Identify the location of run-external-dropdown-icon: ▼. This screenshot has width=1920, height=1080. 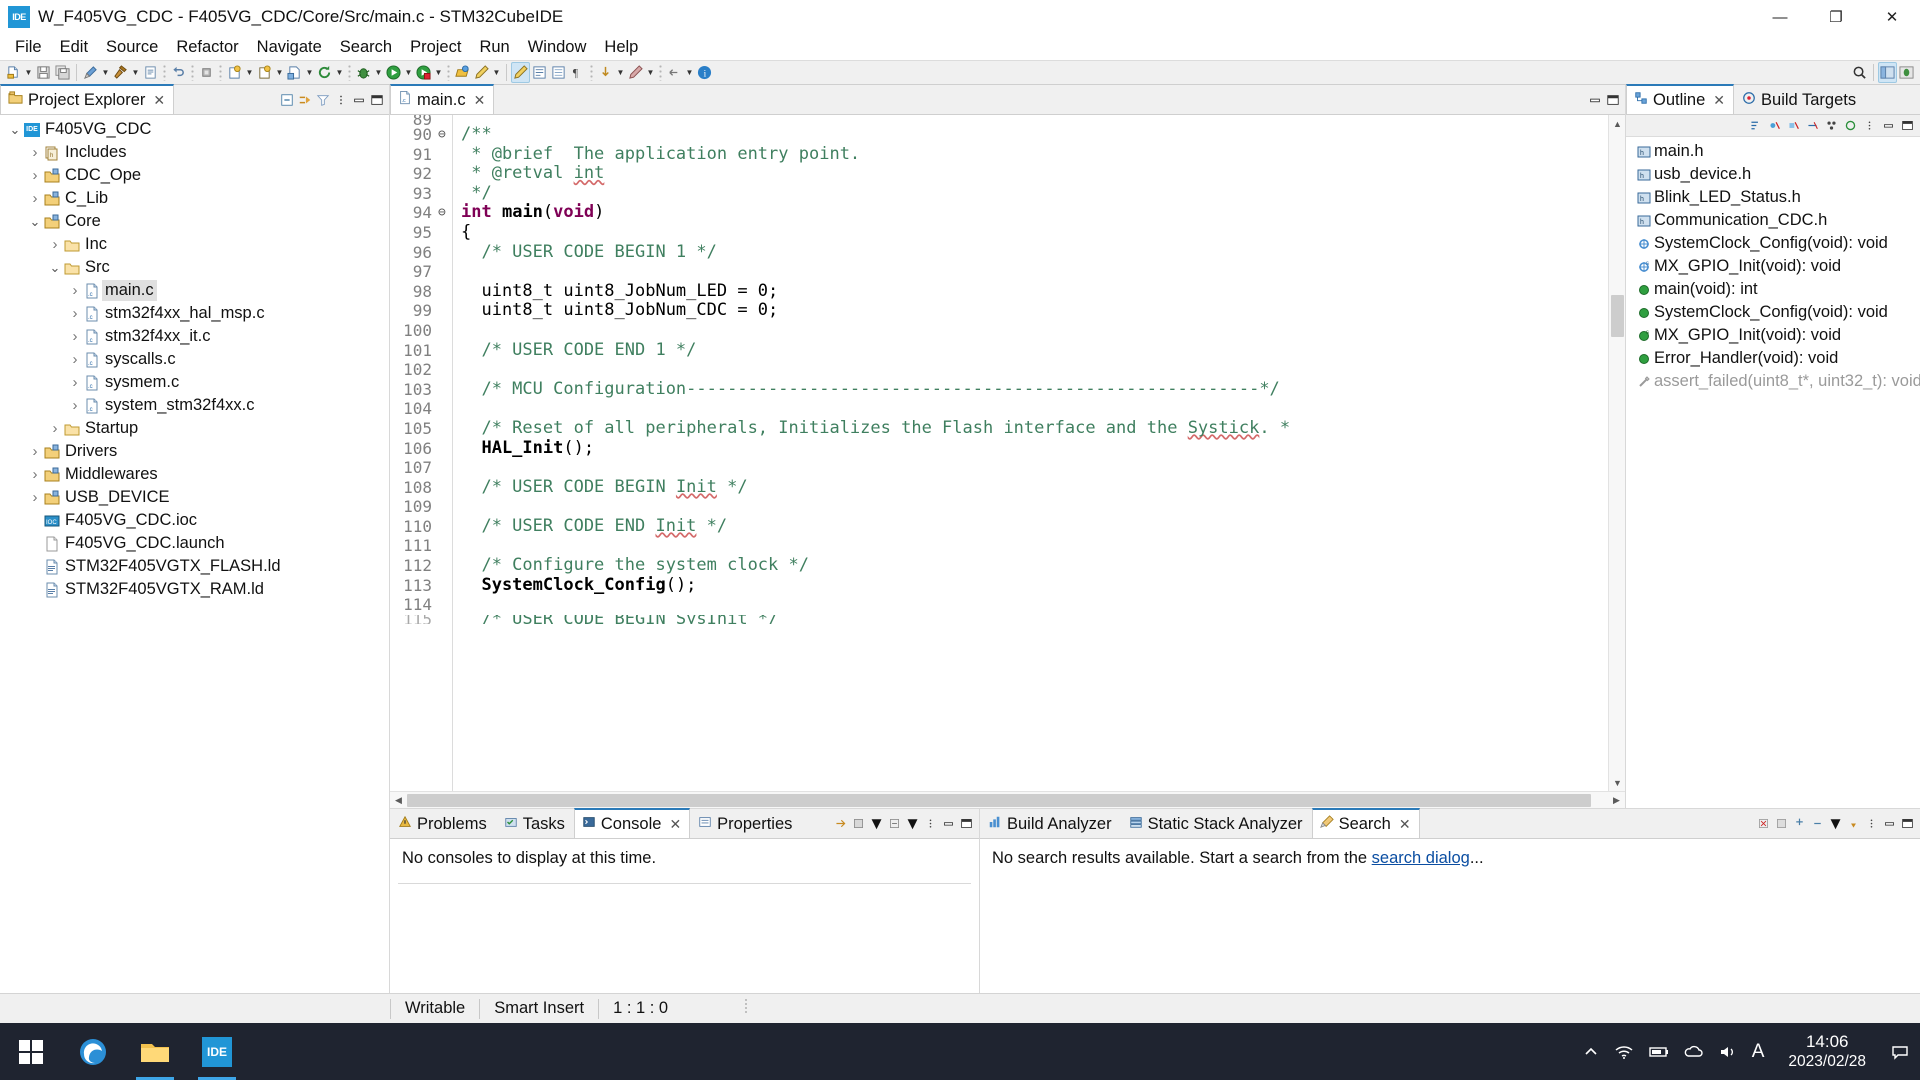
(438, 72).